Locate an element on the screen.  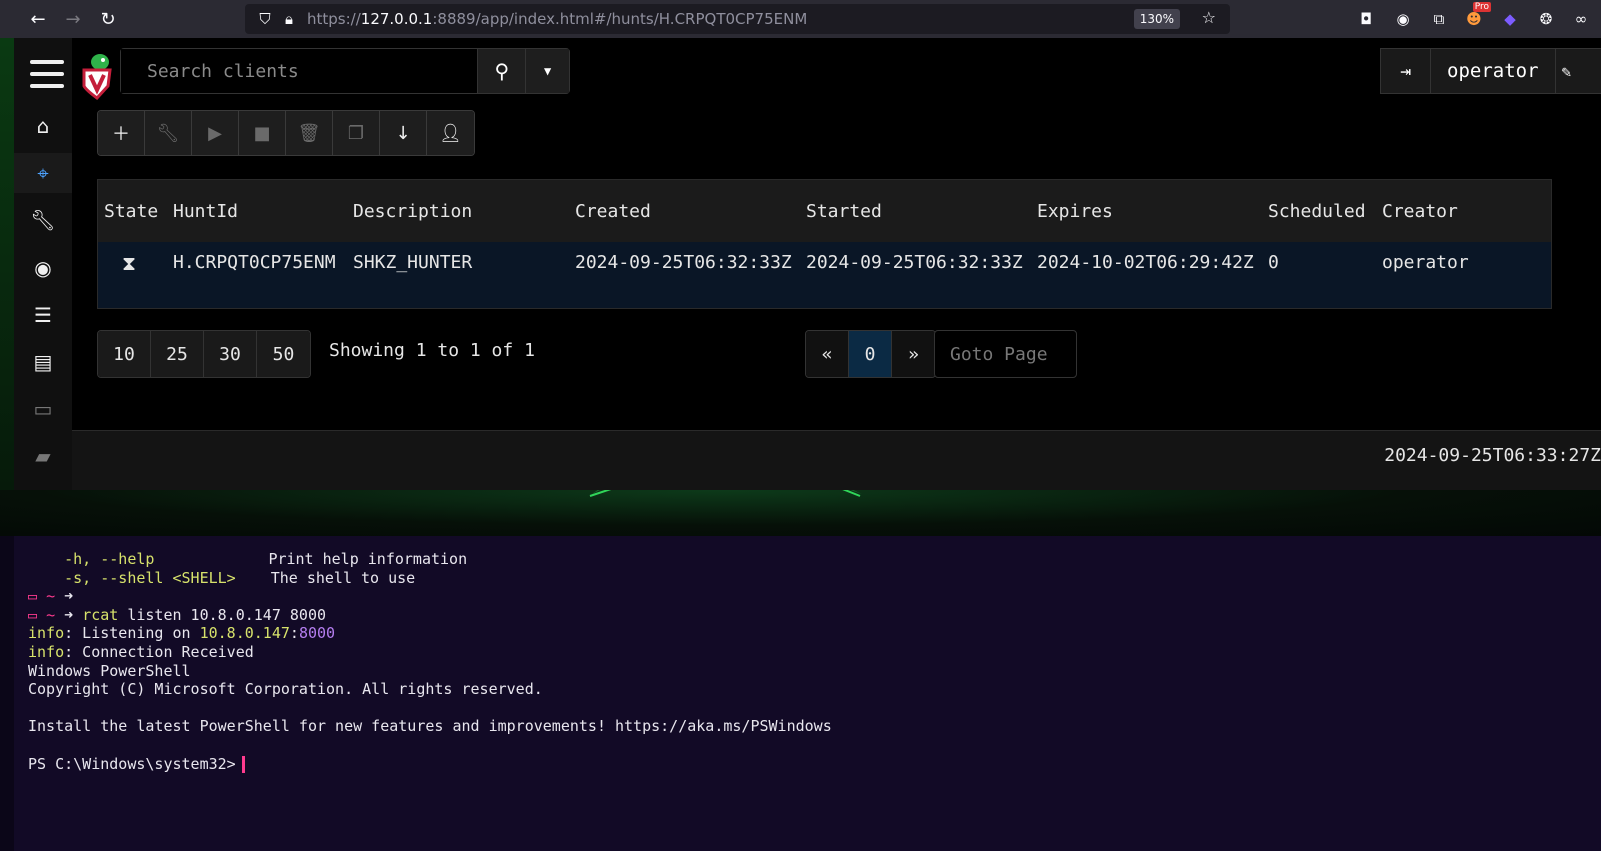
page-size-25: 25 is located at coordinates (177, 354).